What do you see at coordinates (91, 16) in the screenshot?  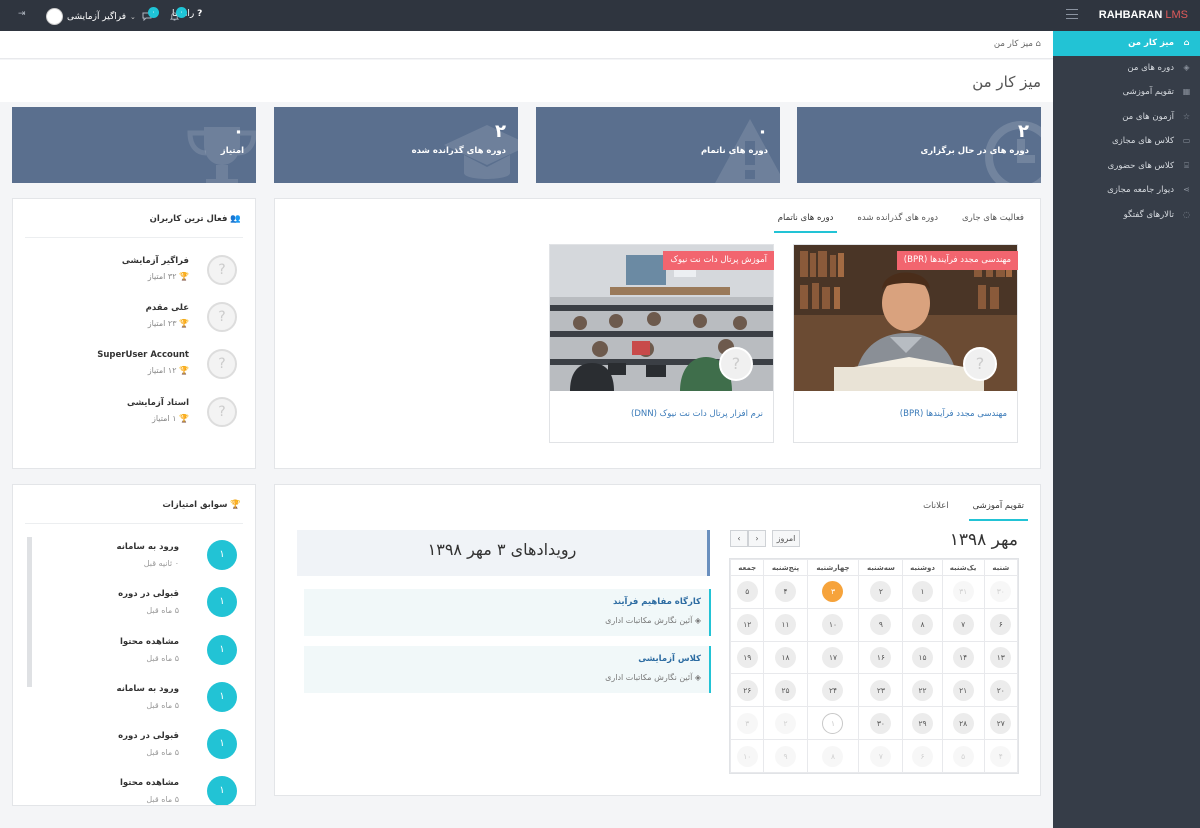 I see `user-menu: فراگیر آزمایشی ⌄` at bounding box center [91, 16].